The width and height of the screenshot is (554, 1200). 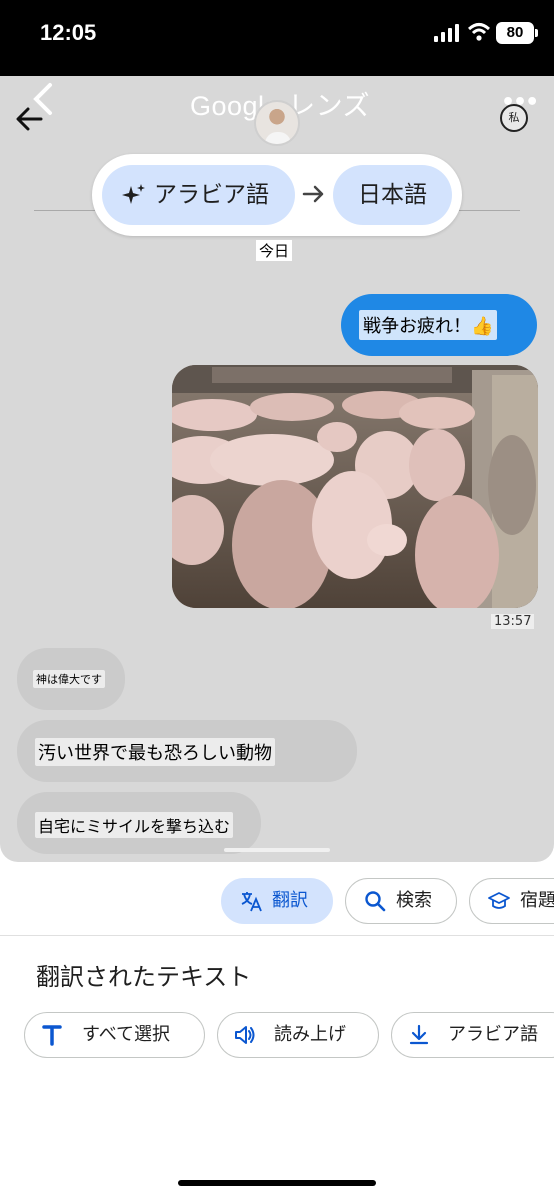 What do you see at coordinates (155, 752) in the screenshot?
I see `received-message-text: 汚い世界で最も恐ろしい動物` at bounding box center [155, 752].